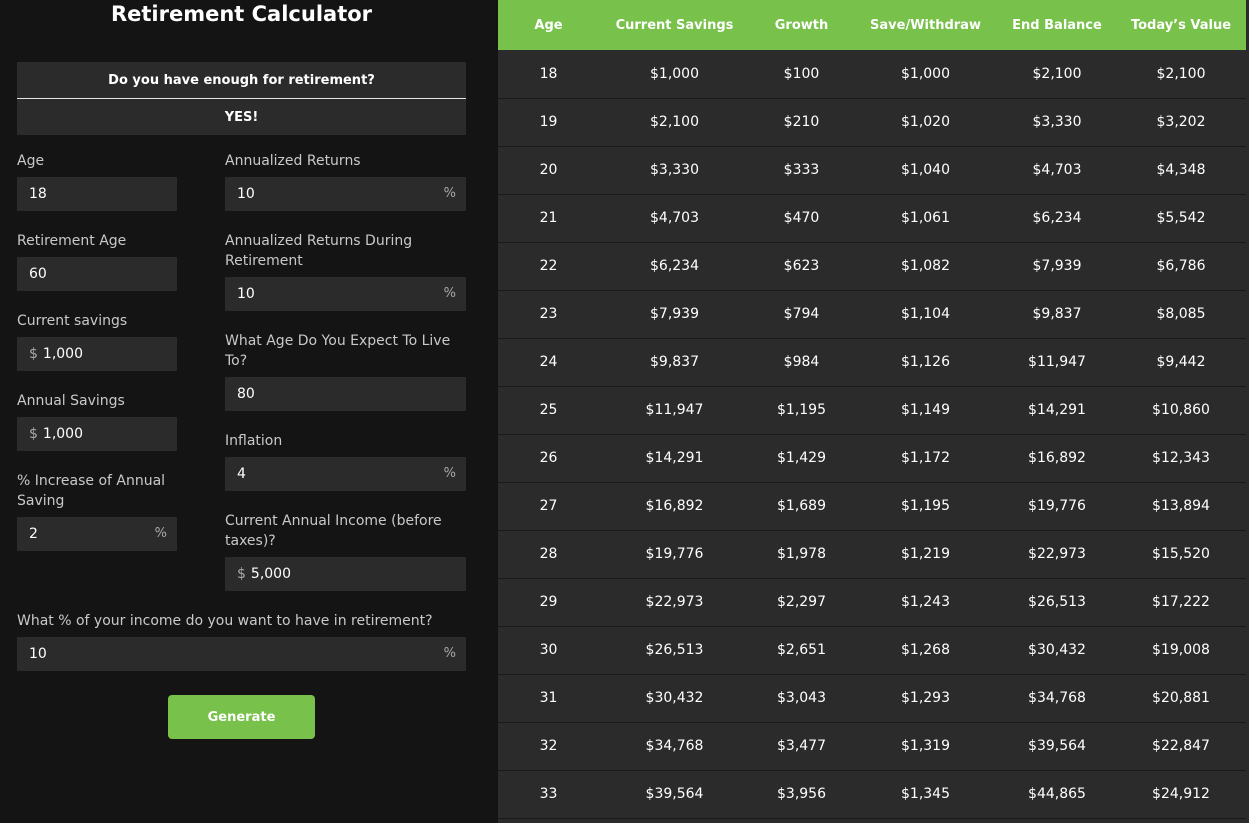 This screenshot has height=823, width=1249. Describe the element at coordinates (345, 394) in the screenshot. I see `live-to-age-input: 80` at that location.